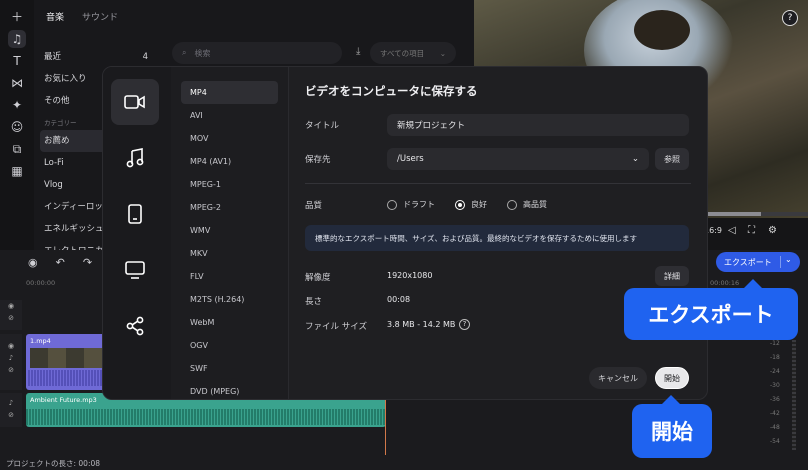 The image size is (808, 470). Describe the element at coordinates (772, 230) in the screenshot. I see `settings-icon: ⚙` at that location.